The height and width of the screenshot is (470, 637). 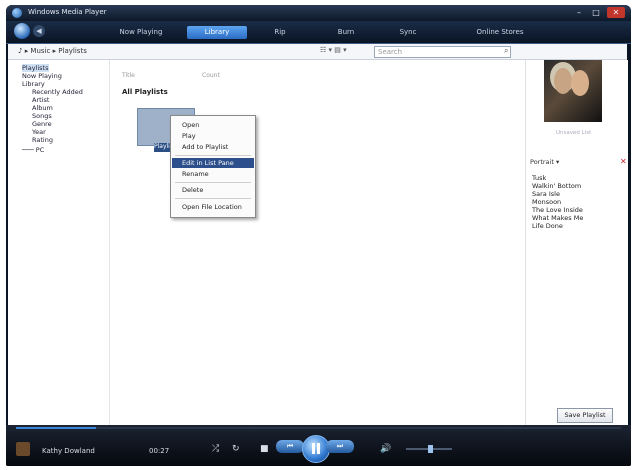 What do you see at coordinates (141, 32) in the screenshot?
I see `tab-now-playing: Now Playing` at bounding box center [141, 32].